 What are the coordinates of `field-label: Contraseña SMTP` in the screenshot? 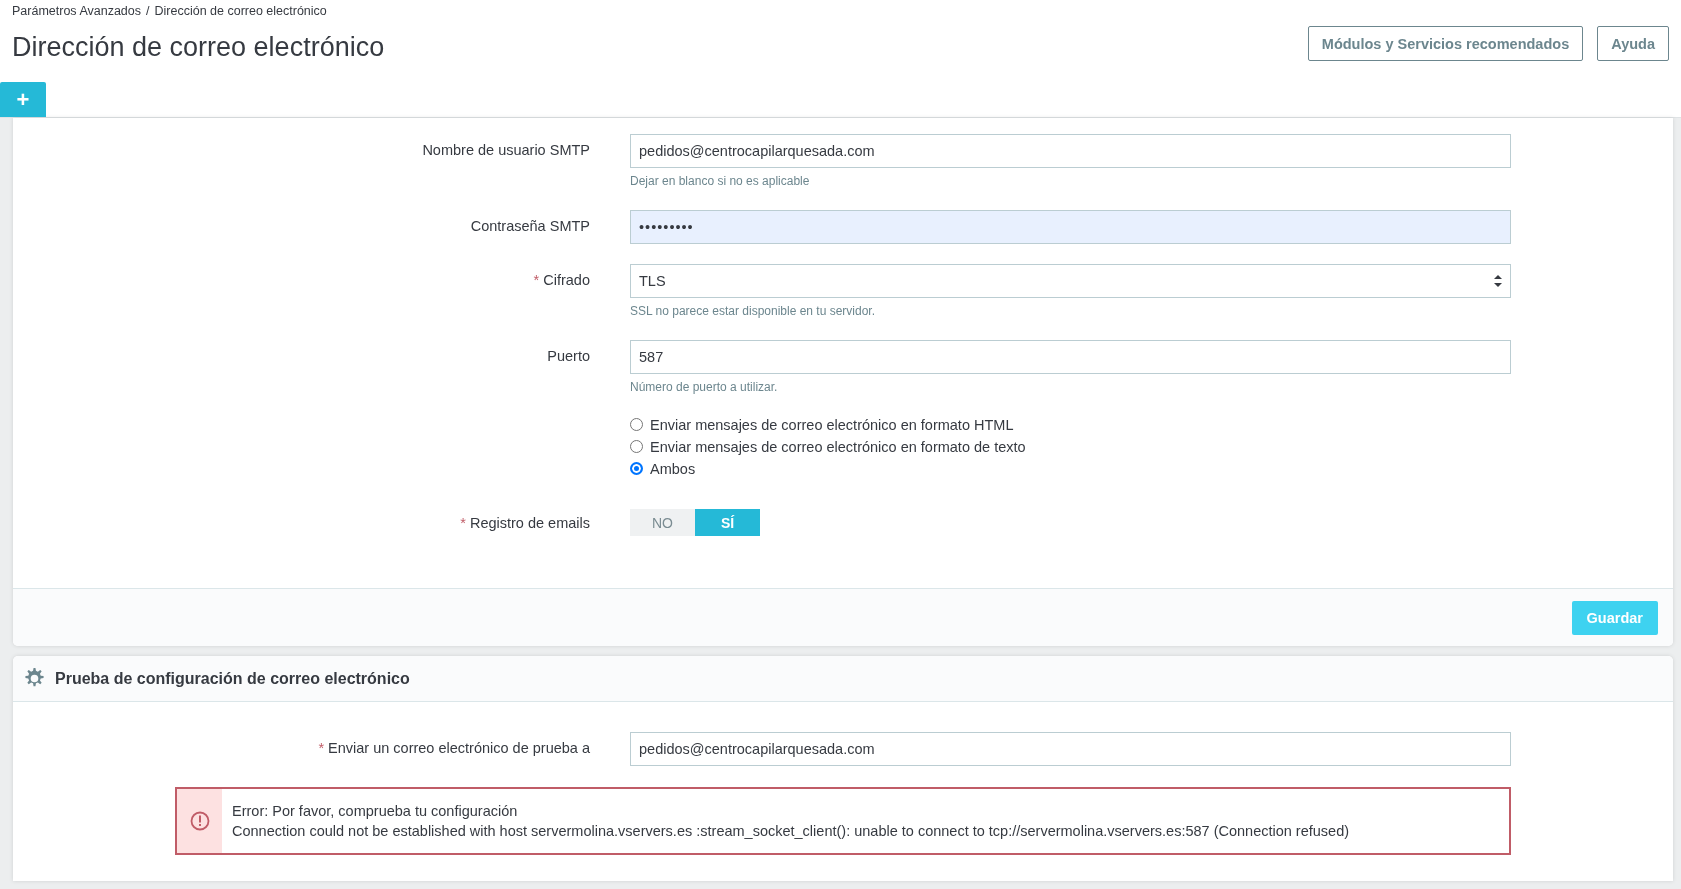 It's located at (530, 226).